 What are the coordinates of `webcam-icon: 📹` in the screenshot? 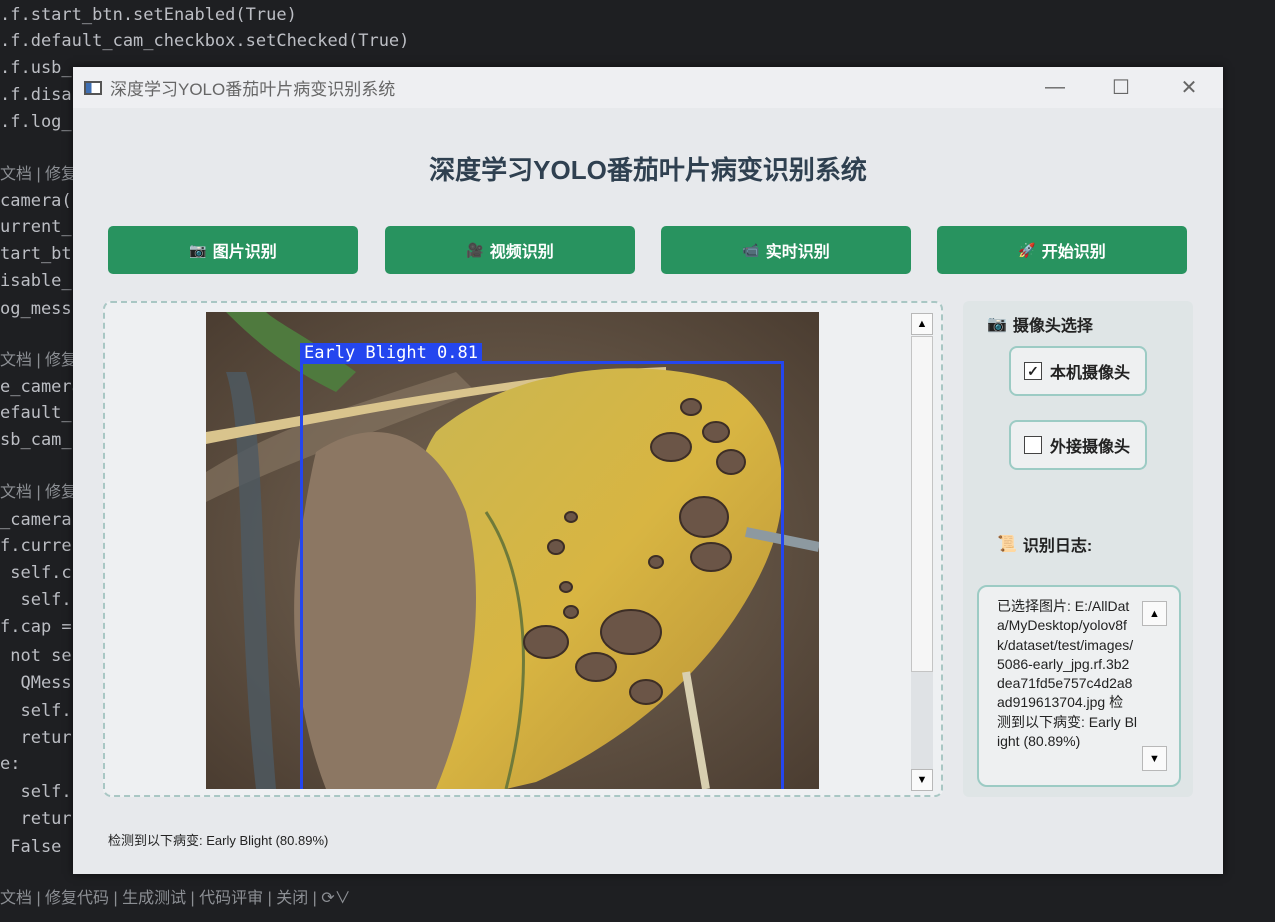 It's located at (751, 249).